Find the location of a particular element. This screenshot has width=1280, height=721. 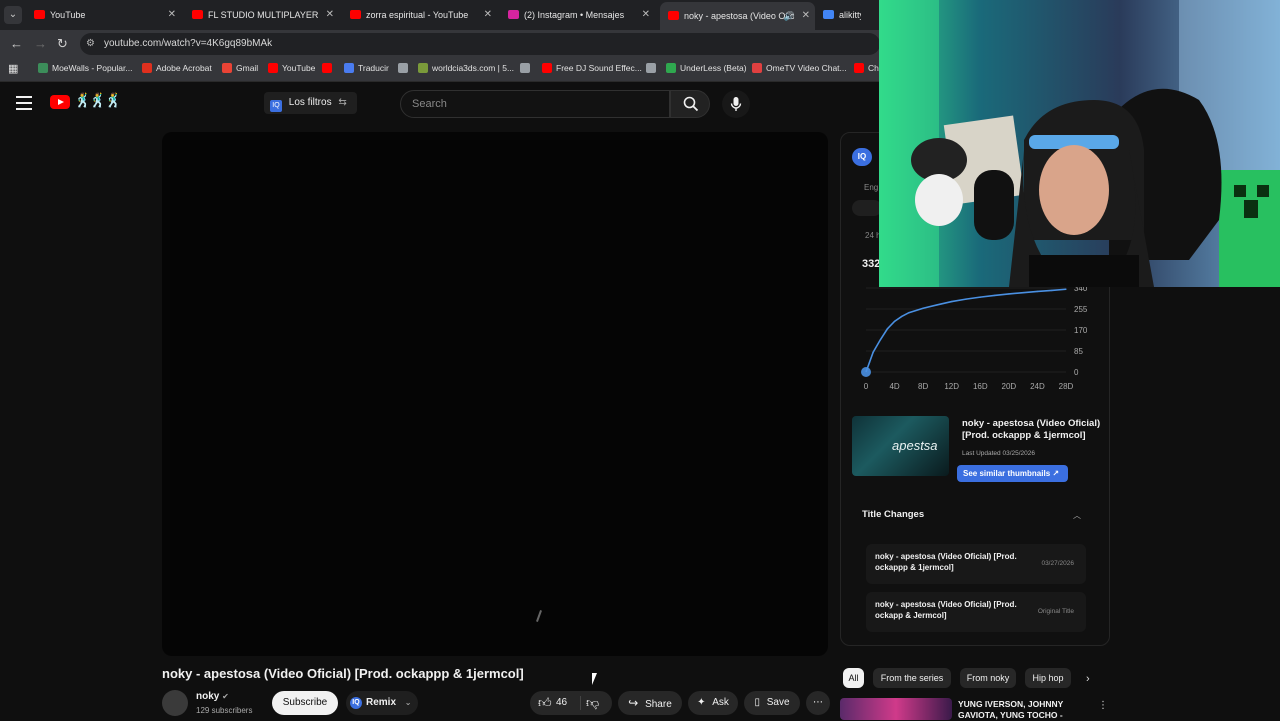

channel-avatar is located at coordinates (175, 703).